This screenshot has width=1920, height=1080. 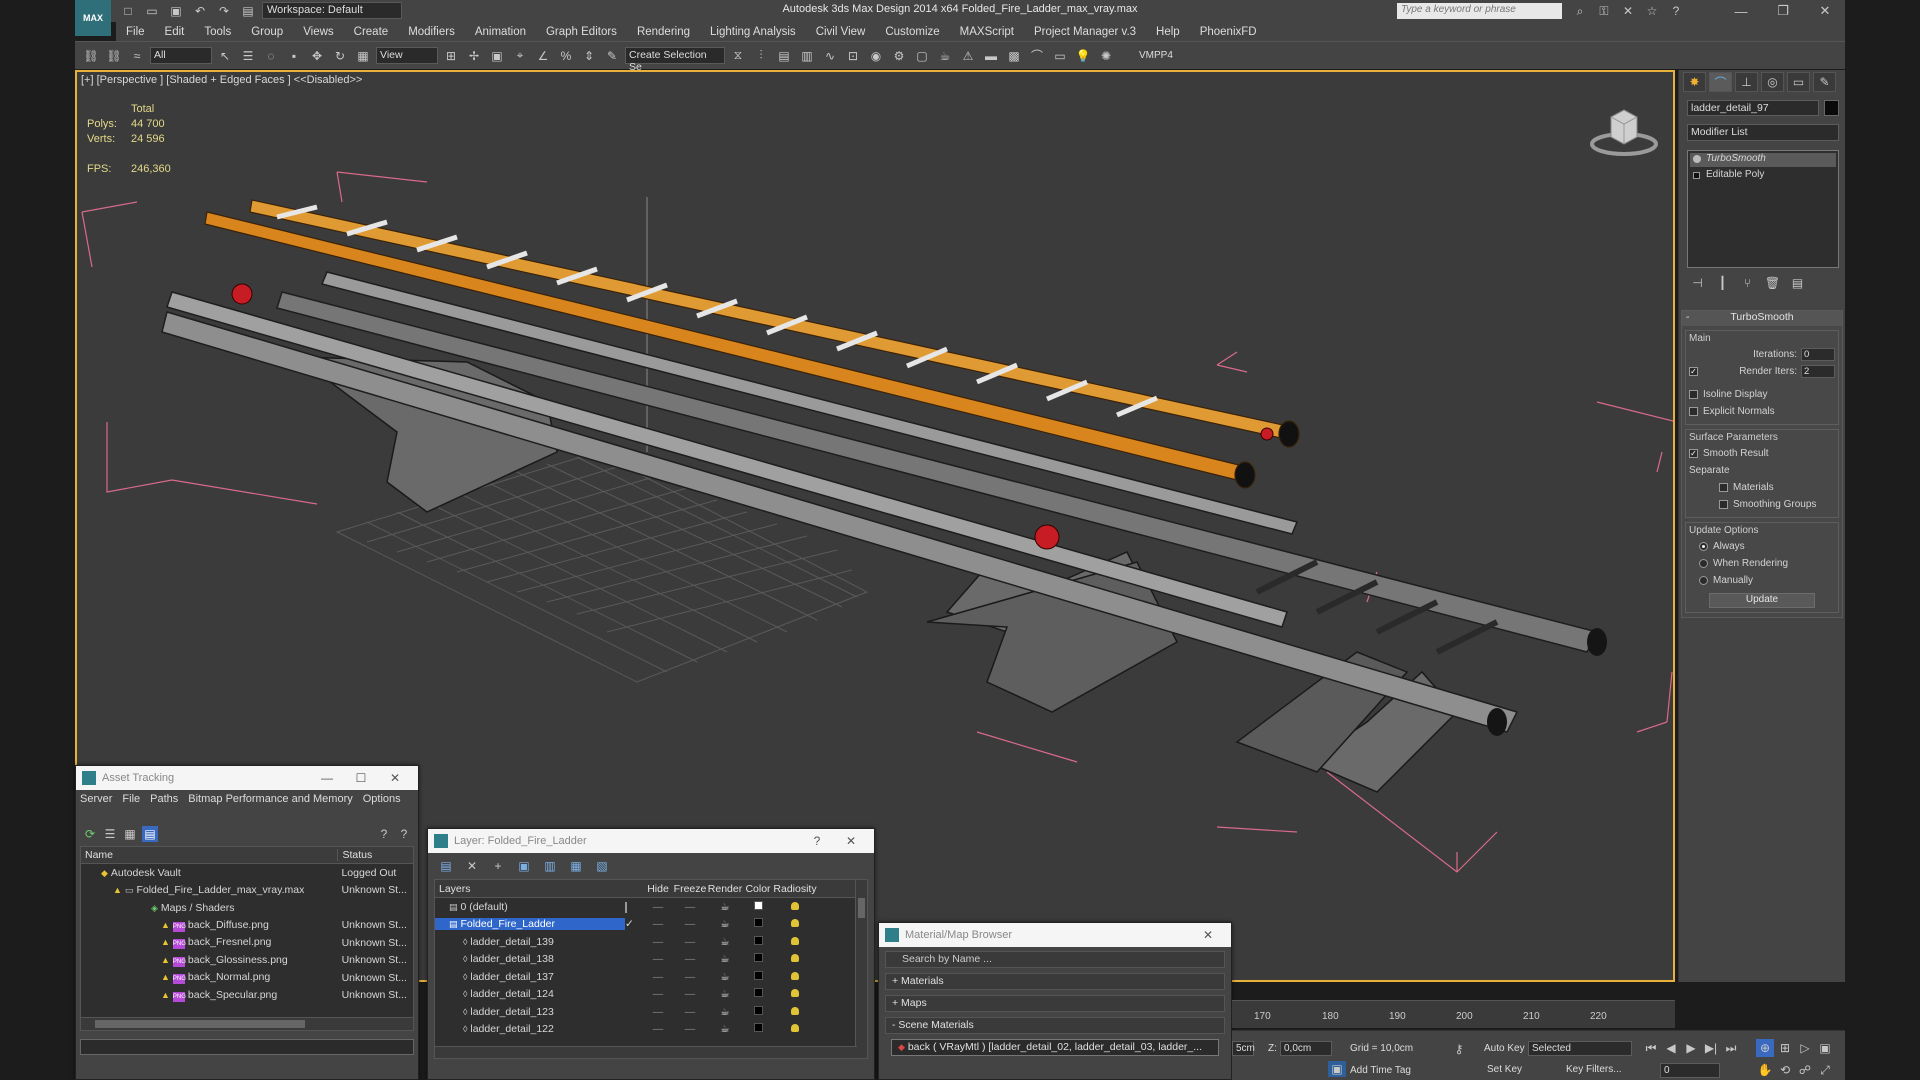 What do you see at coordinates (841, 32) in the screenshot?
I see `menu-civil-view: Civil View` at bounding box center [841, 32].